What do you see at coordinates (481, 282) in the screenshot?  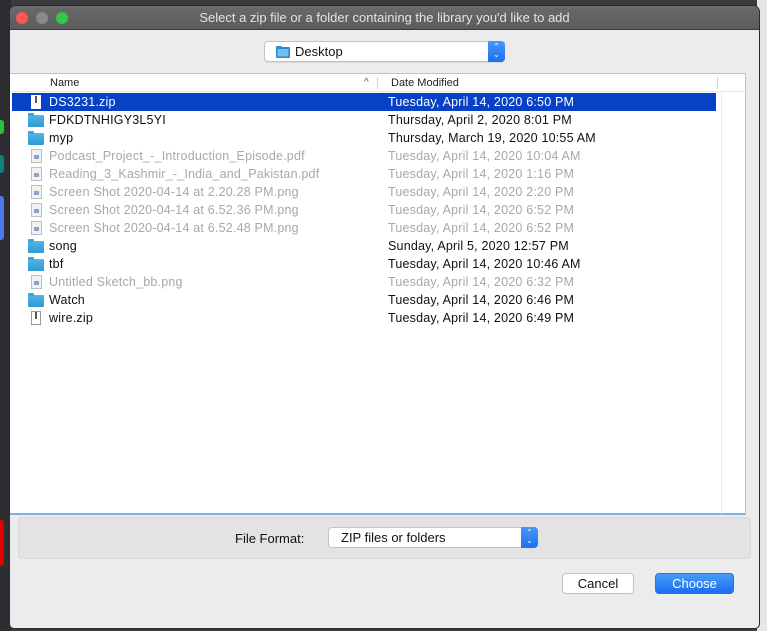 I see `file-date-modified: Tuesday, April 14, 2020 6:32 PM` at bounding box center [481, 282].